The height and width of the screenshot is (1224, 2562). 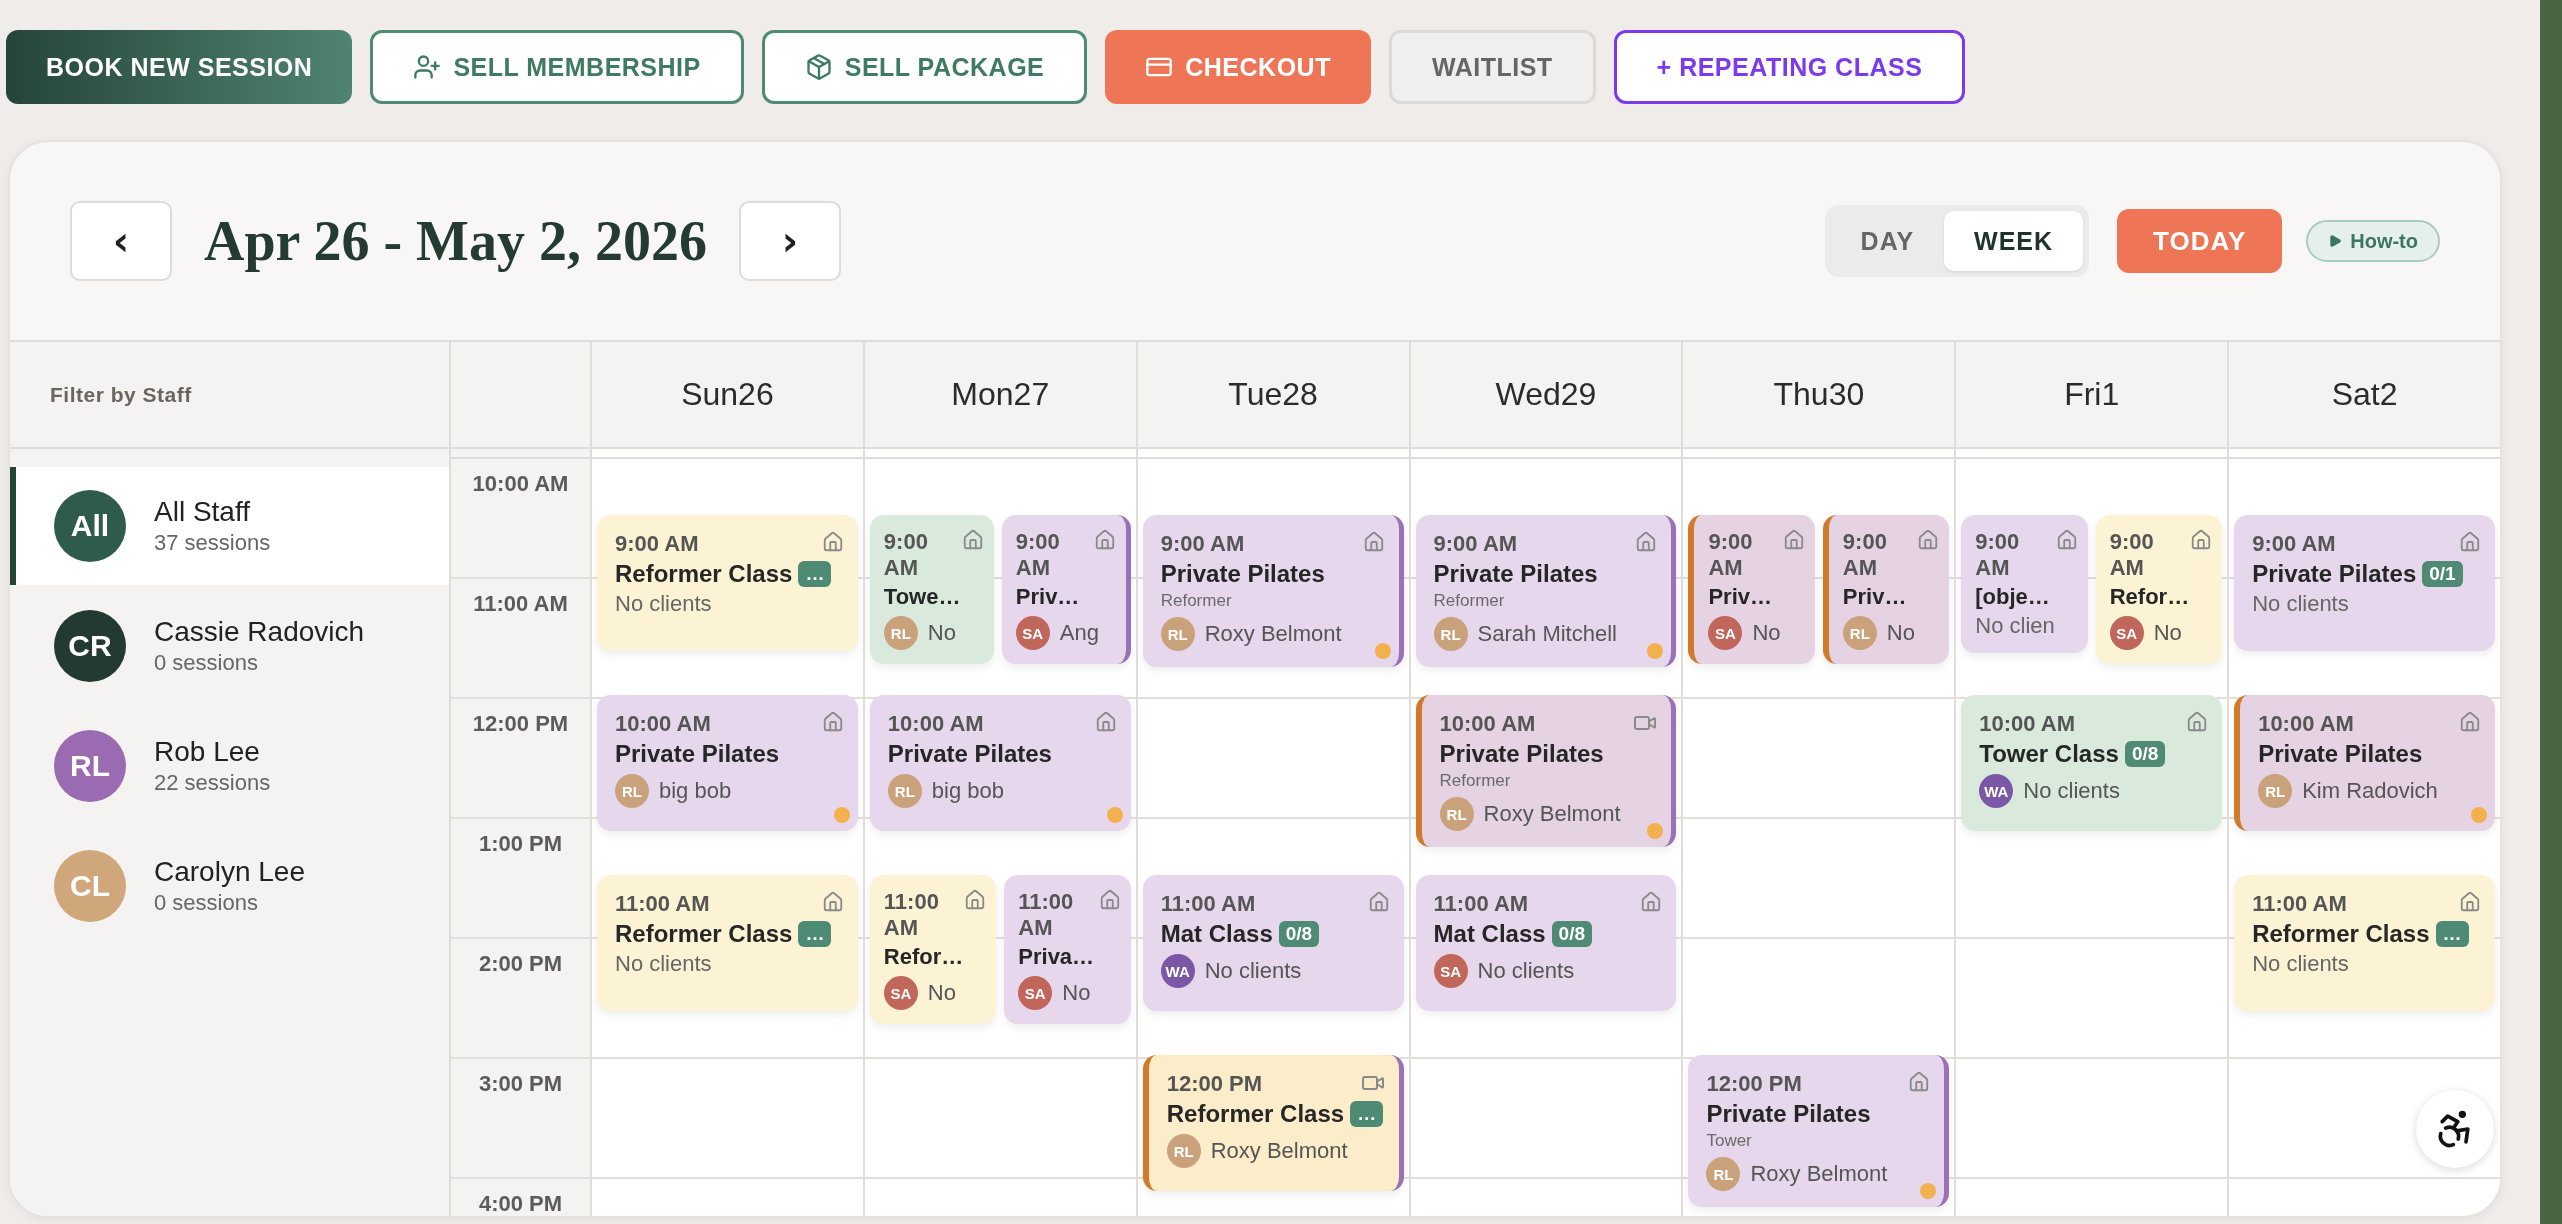 What do you see at coordinates (1273, 591) in the screenshot?
I see `session-card: 9:00 AM Private Pilates Reformer RL Roxy Belmont` at bounding box center [1273, 591].